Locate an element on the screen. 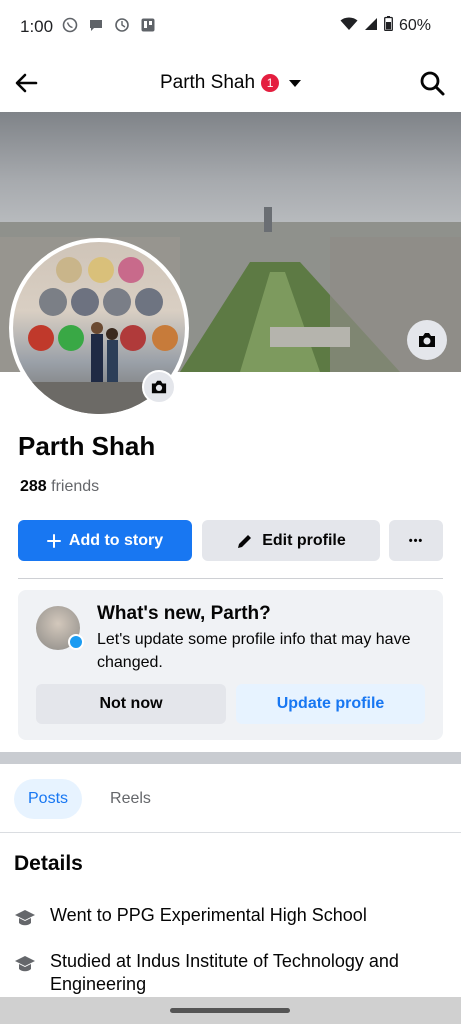 This screenshot has width=461, height=1024. profile-name: Parth Shah is located at coordinates (87, 446).